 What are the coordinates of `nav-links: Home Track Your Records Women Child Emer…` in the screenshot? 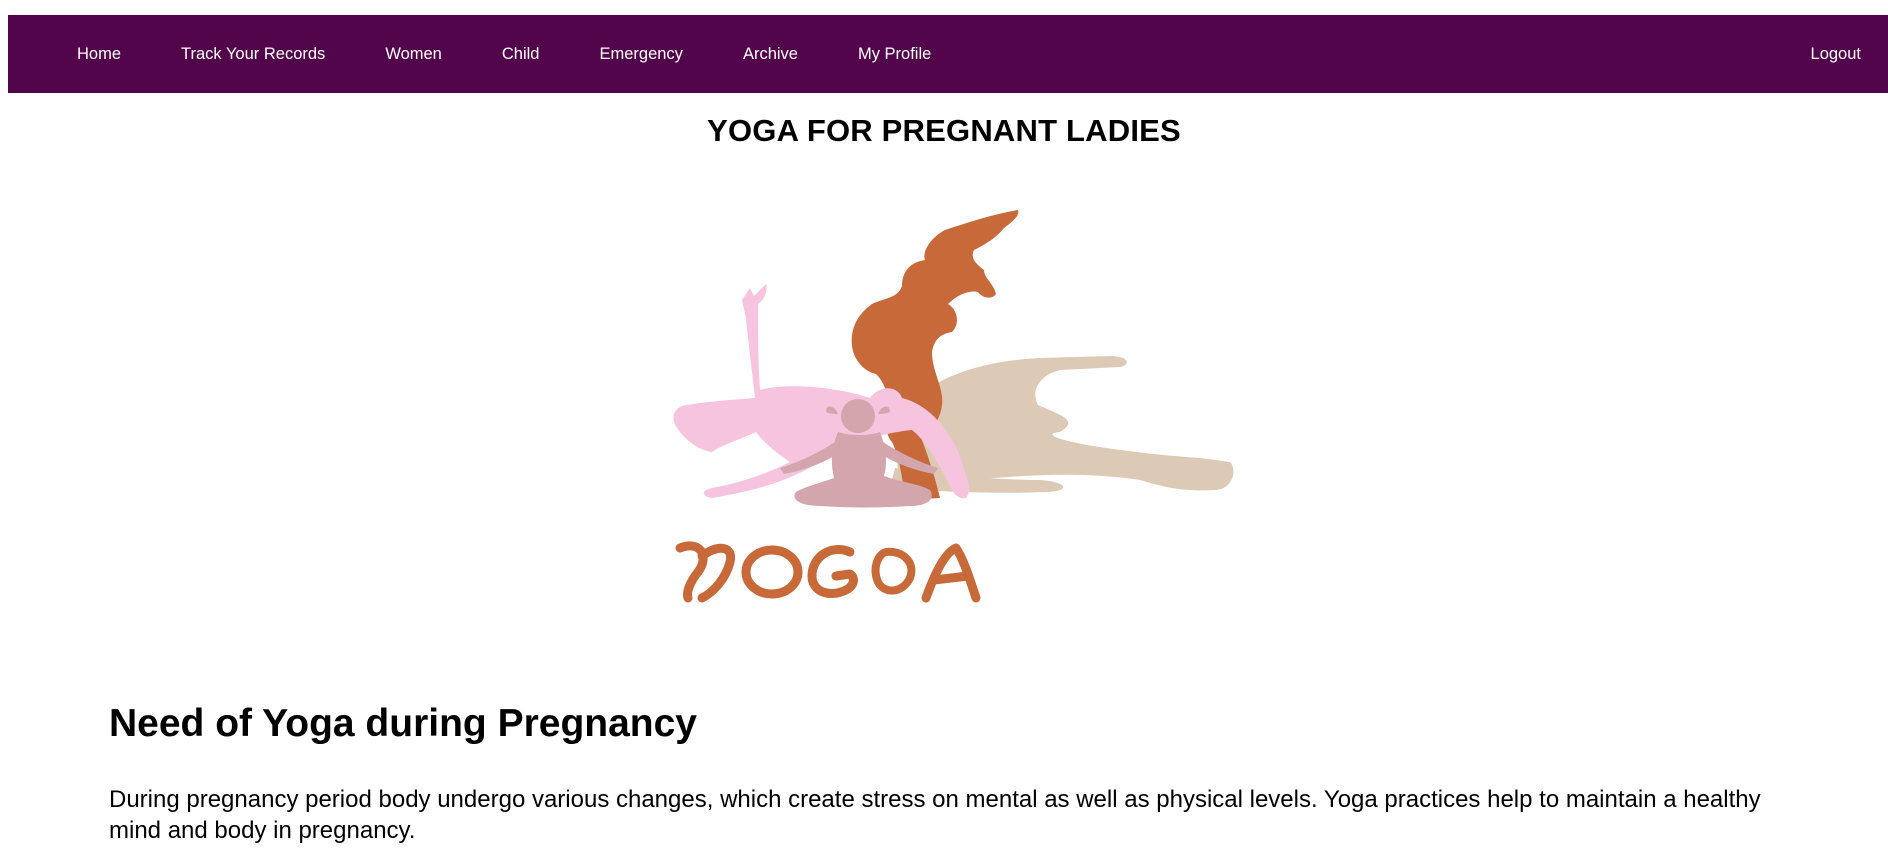 It's located at (469, 54).